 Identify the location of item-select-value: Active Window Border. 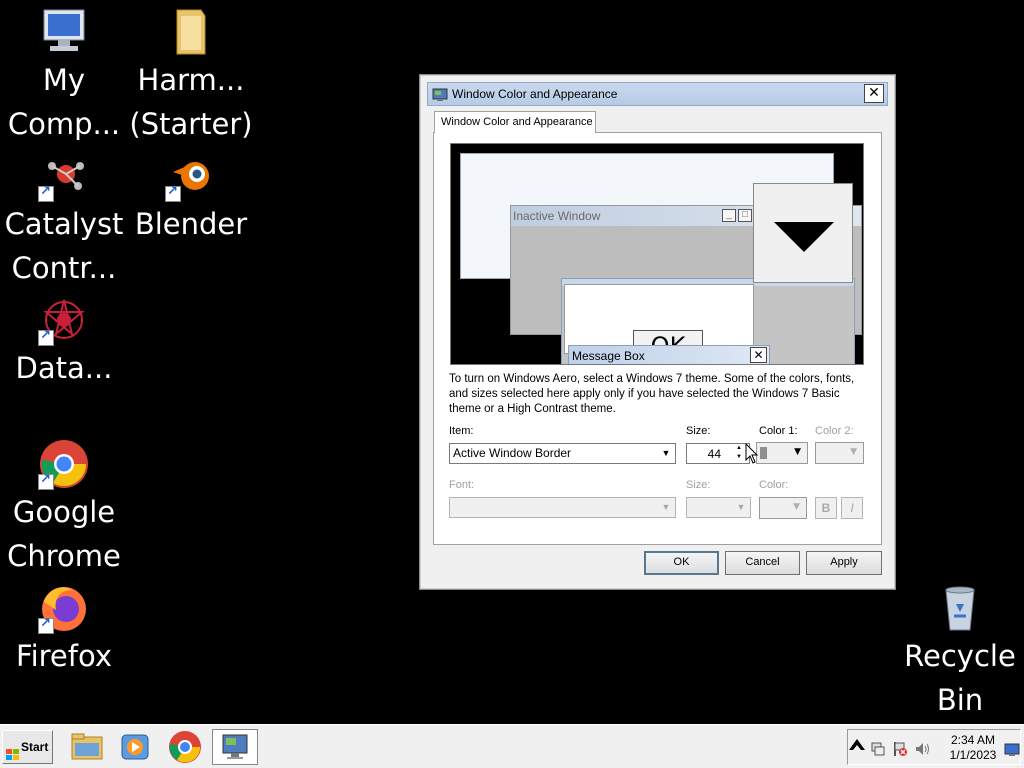
(512, 453).